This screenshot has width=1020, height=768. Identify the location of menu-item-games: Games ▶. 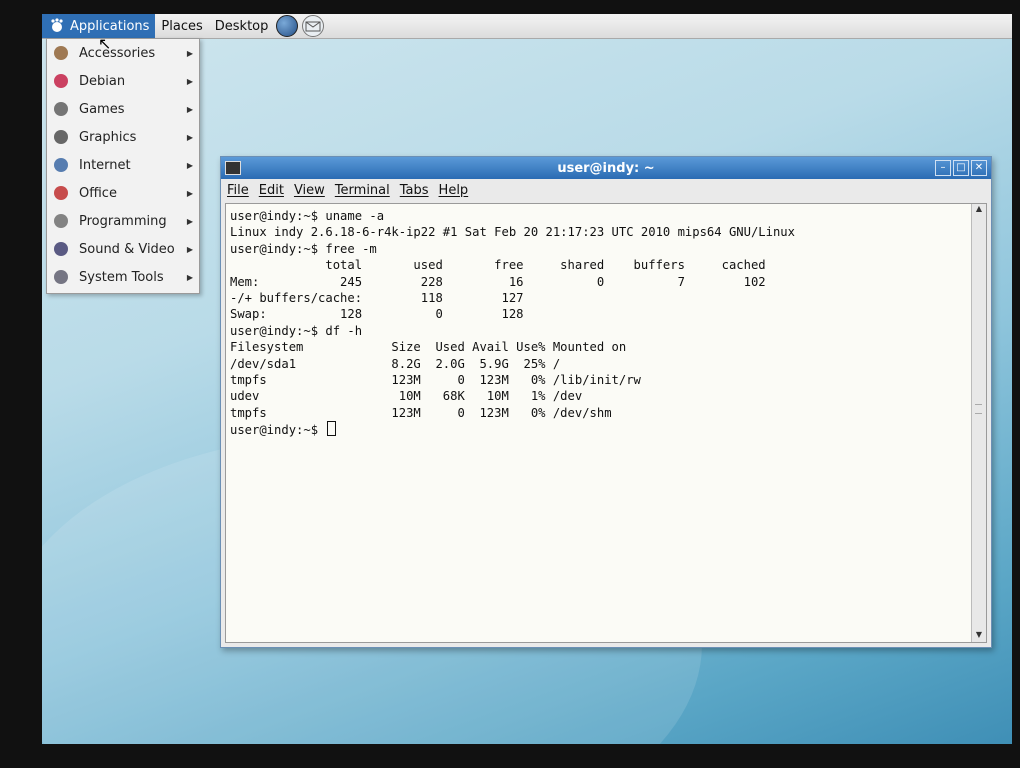
(123, 109).